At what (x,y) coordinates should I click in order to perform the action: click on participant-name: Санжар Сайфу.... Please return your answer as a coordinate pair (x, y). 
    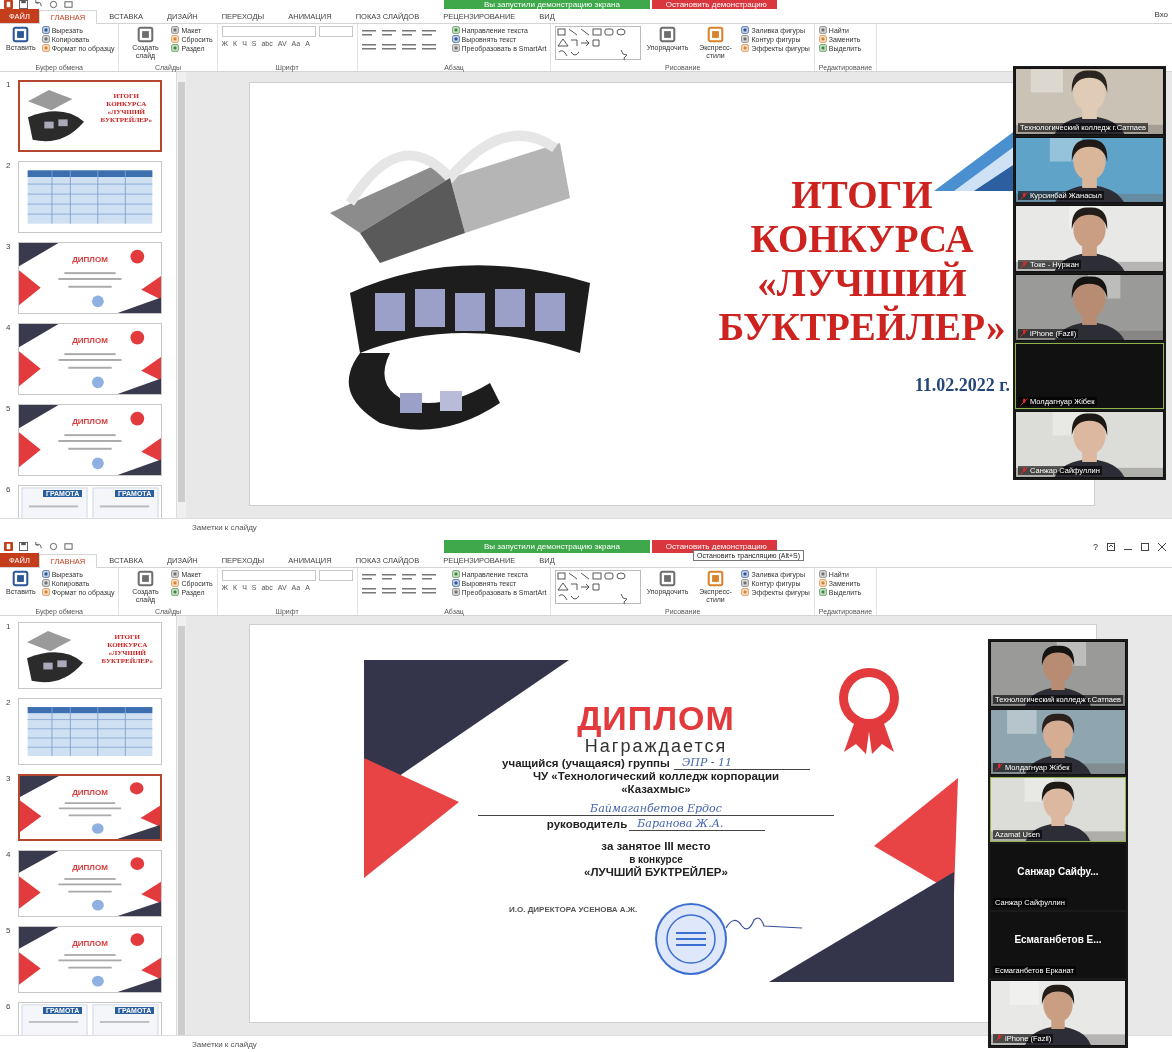
    Looking at the image, I should click on (1058, 871).